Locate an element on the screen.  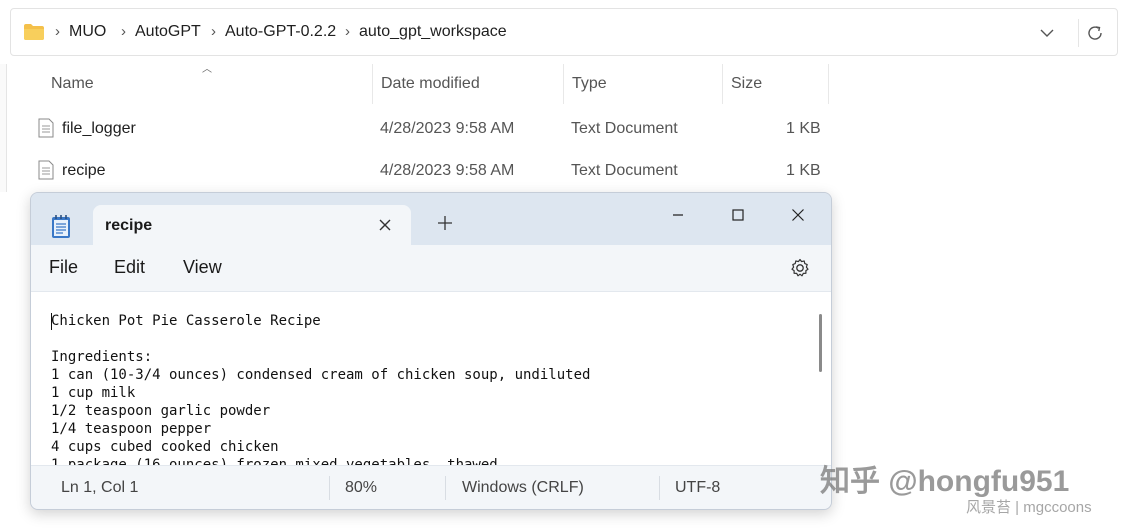
vertical-scrollbar is located at coordinates (820, 343).